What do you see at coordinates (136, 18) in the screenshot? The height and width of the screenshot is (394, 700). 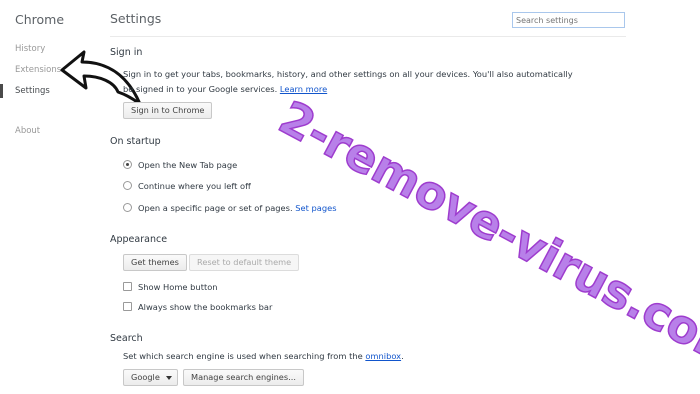 I see `page-title: Settings` at bounding box center [136, 18].